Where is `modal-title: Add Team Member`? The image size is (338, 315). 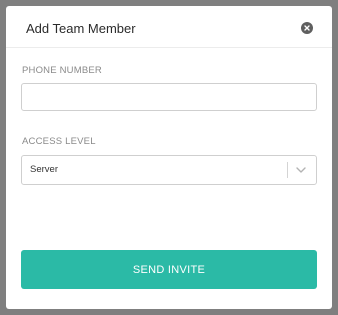 modal-title: Add Team Member is located at coordinates (81, 28).